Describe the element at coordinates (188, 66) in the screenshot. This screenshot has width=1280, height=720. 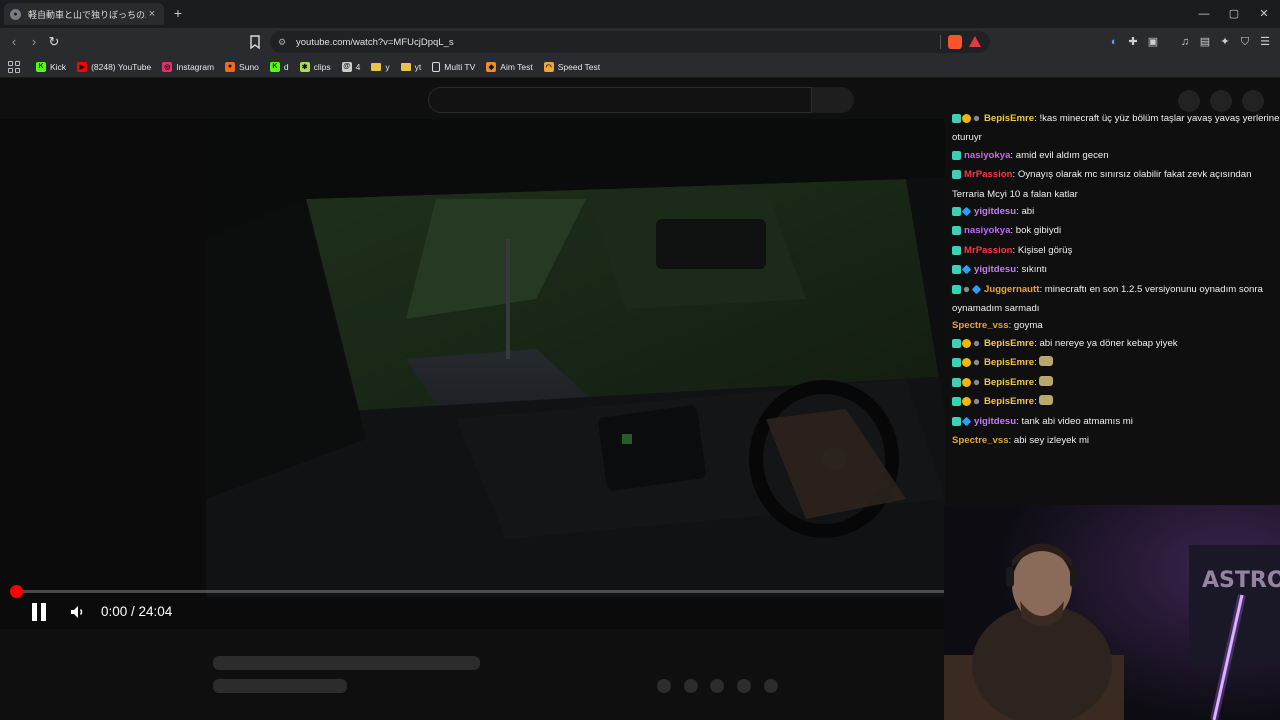
I see `bookmark-item: ◎ Instagram` at that location.